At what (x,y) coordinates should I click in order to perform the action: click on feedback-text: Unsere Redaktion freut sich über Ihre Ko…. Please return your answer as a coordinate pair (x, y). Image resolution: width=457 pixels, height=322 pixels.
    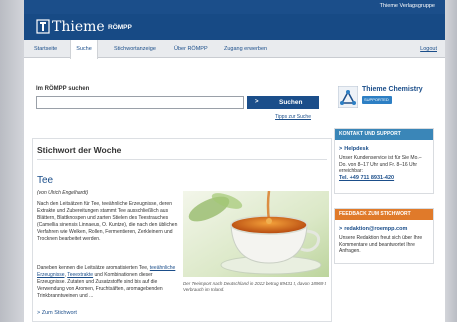
    Looking at the image, I should click on (381, 244).